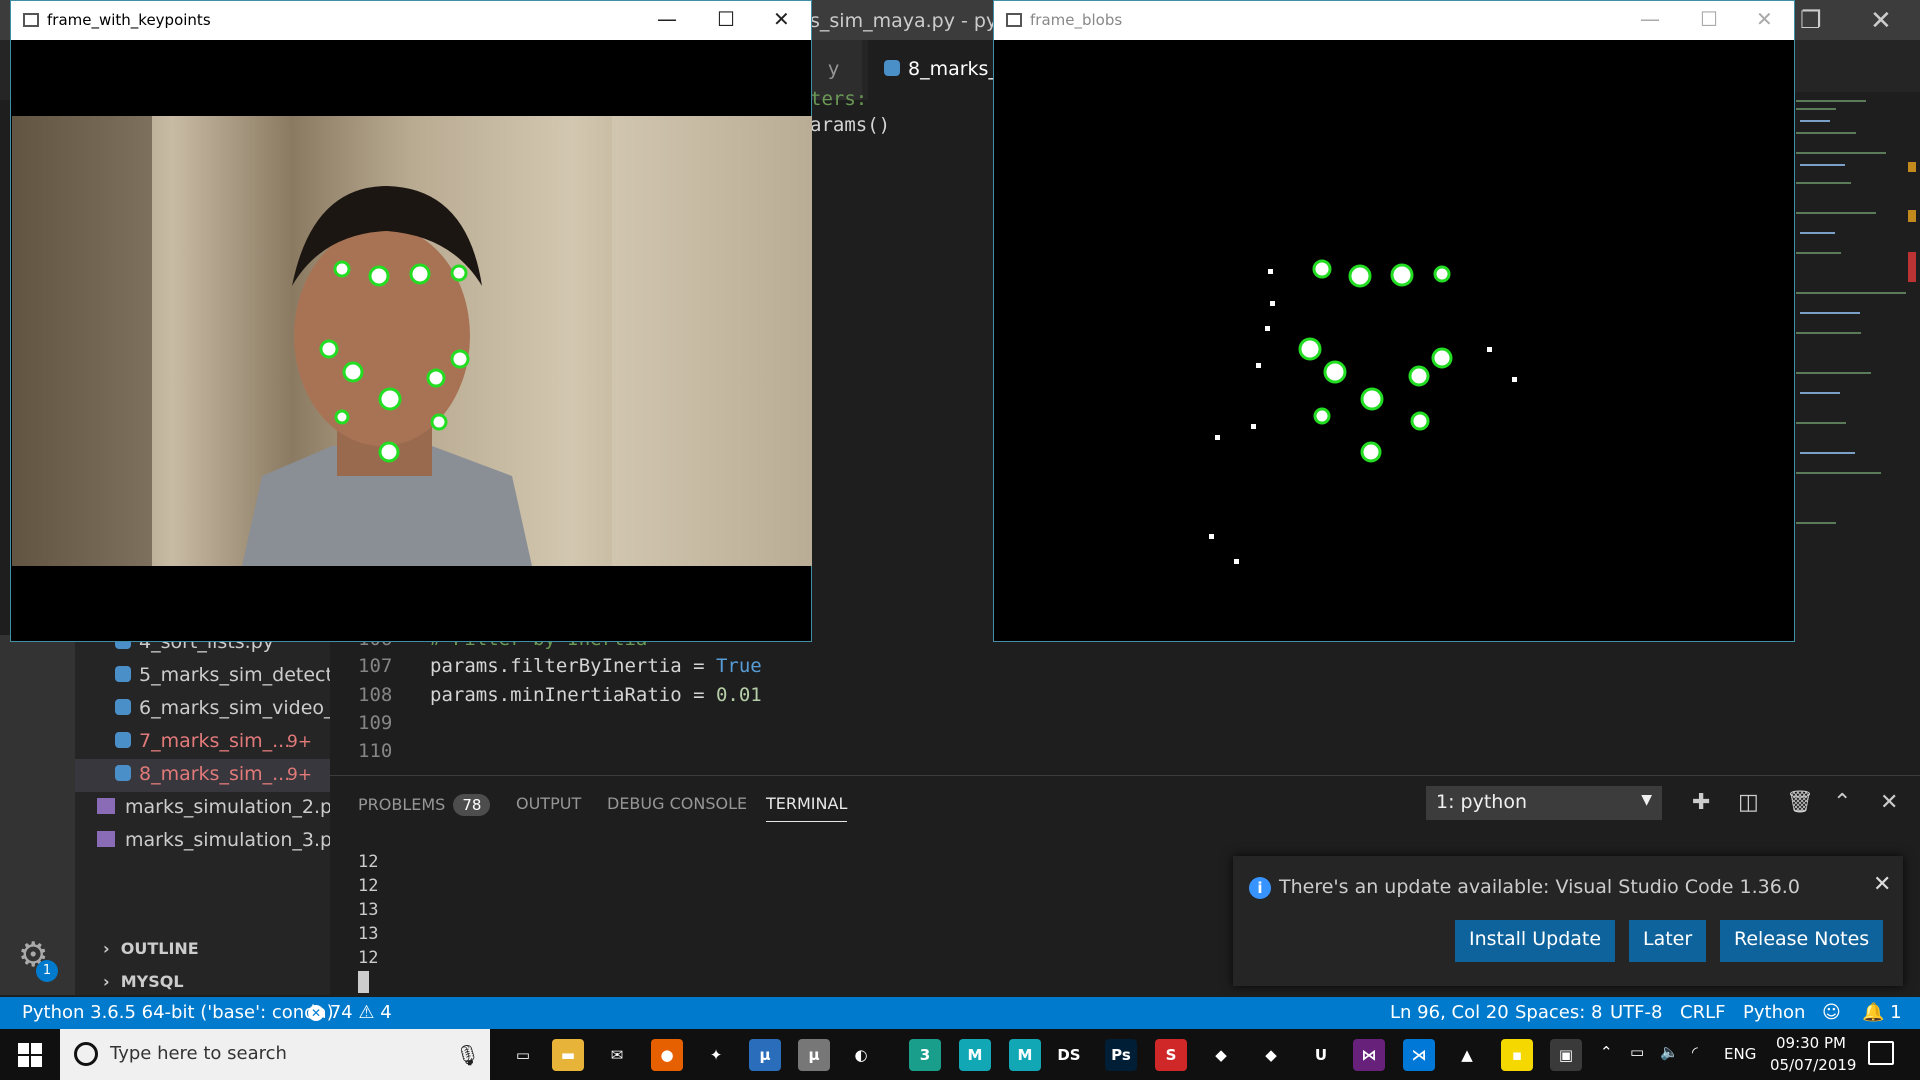 Image resolution: width=1920 pixels, height=1080 pixels. I want to click on restore-icon: ❐, so click(1811, 20).